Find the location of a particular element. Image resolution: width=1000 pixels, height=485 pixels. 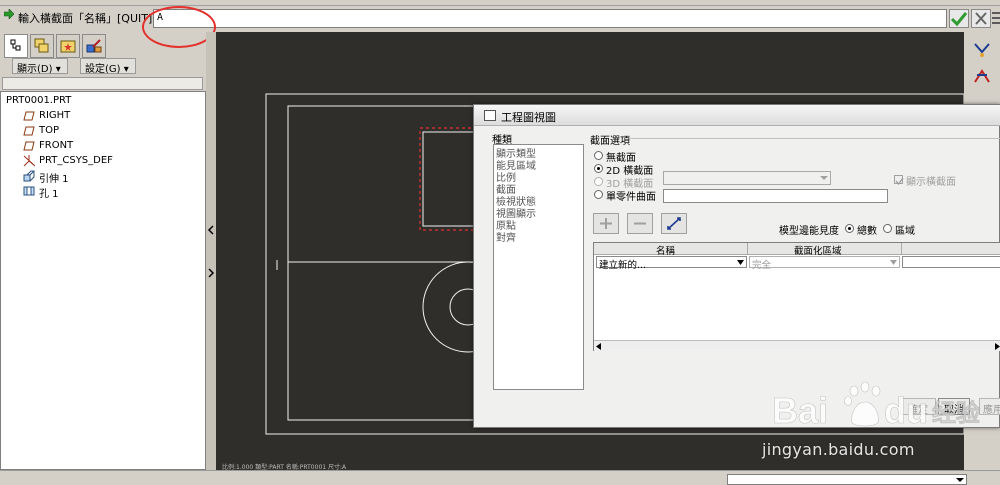

category-item: 對齊 is located at coordinates (506, 236).